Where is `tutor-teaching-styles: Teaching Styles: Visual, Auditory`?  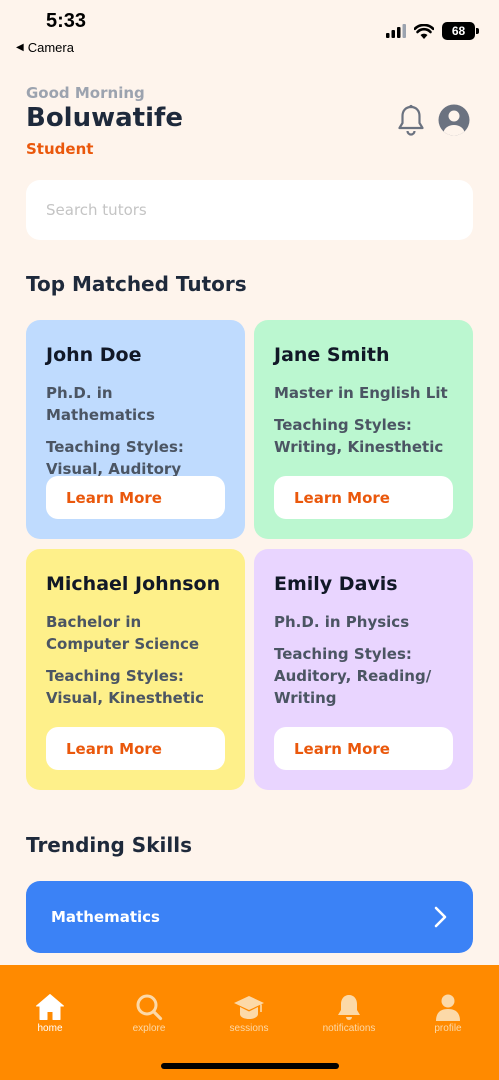 tutor-teaching-styles: Teaching Styles: Visual, Auditory is located at coordinates (115, 458).